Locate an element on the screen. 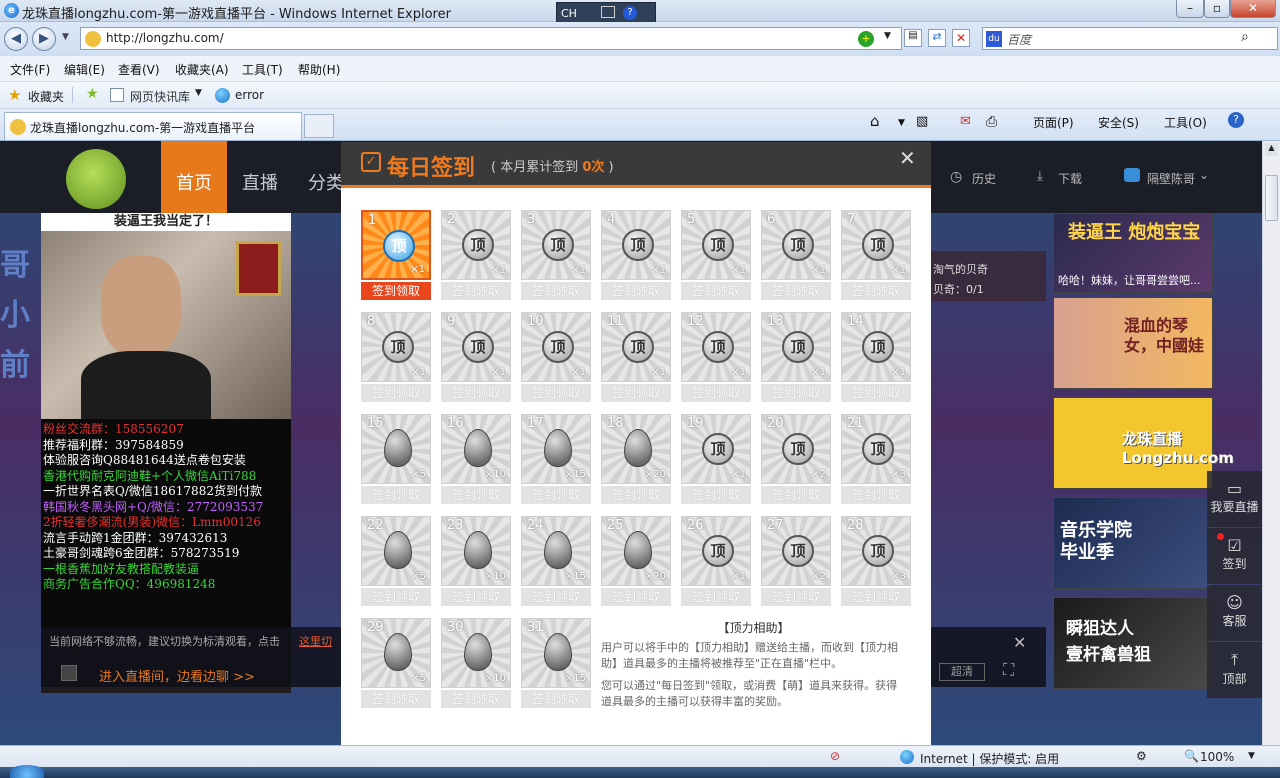  checkin-day-5: 5 顶 ×1 签到领取 is located at coordinates (716, 255).